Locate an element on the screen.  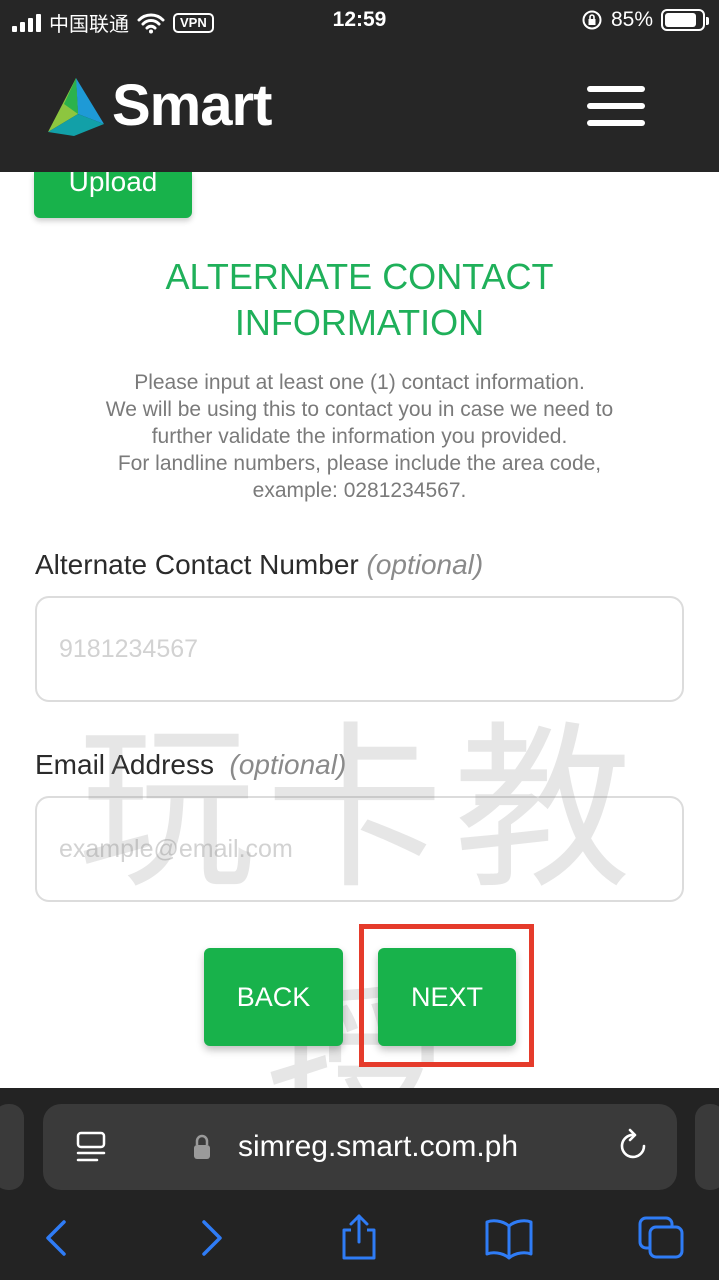
section-title-line-1: ALTERNATE CONTACT is located at coordinates (359, 276).